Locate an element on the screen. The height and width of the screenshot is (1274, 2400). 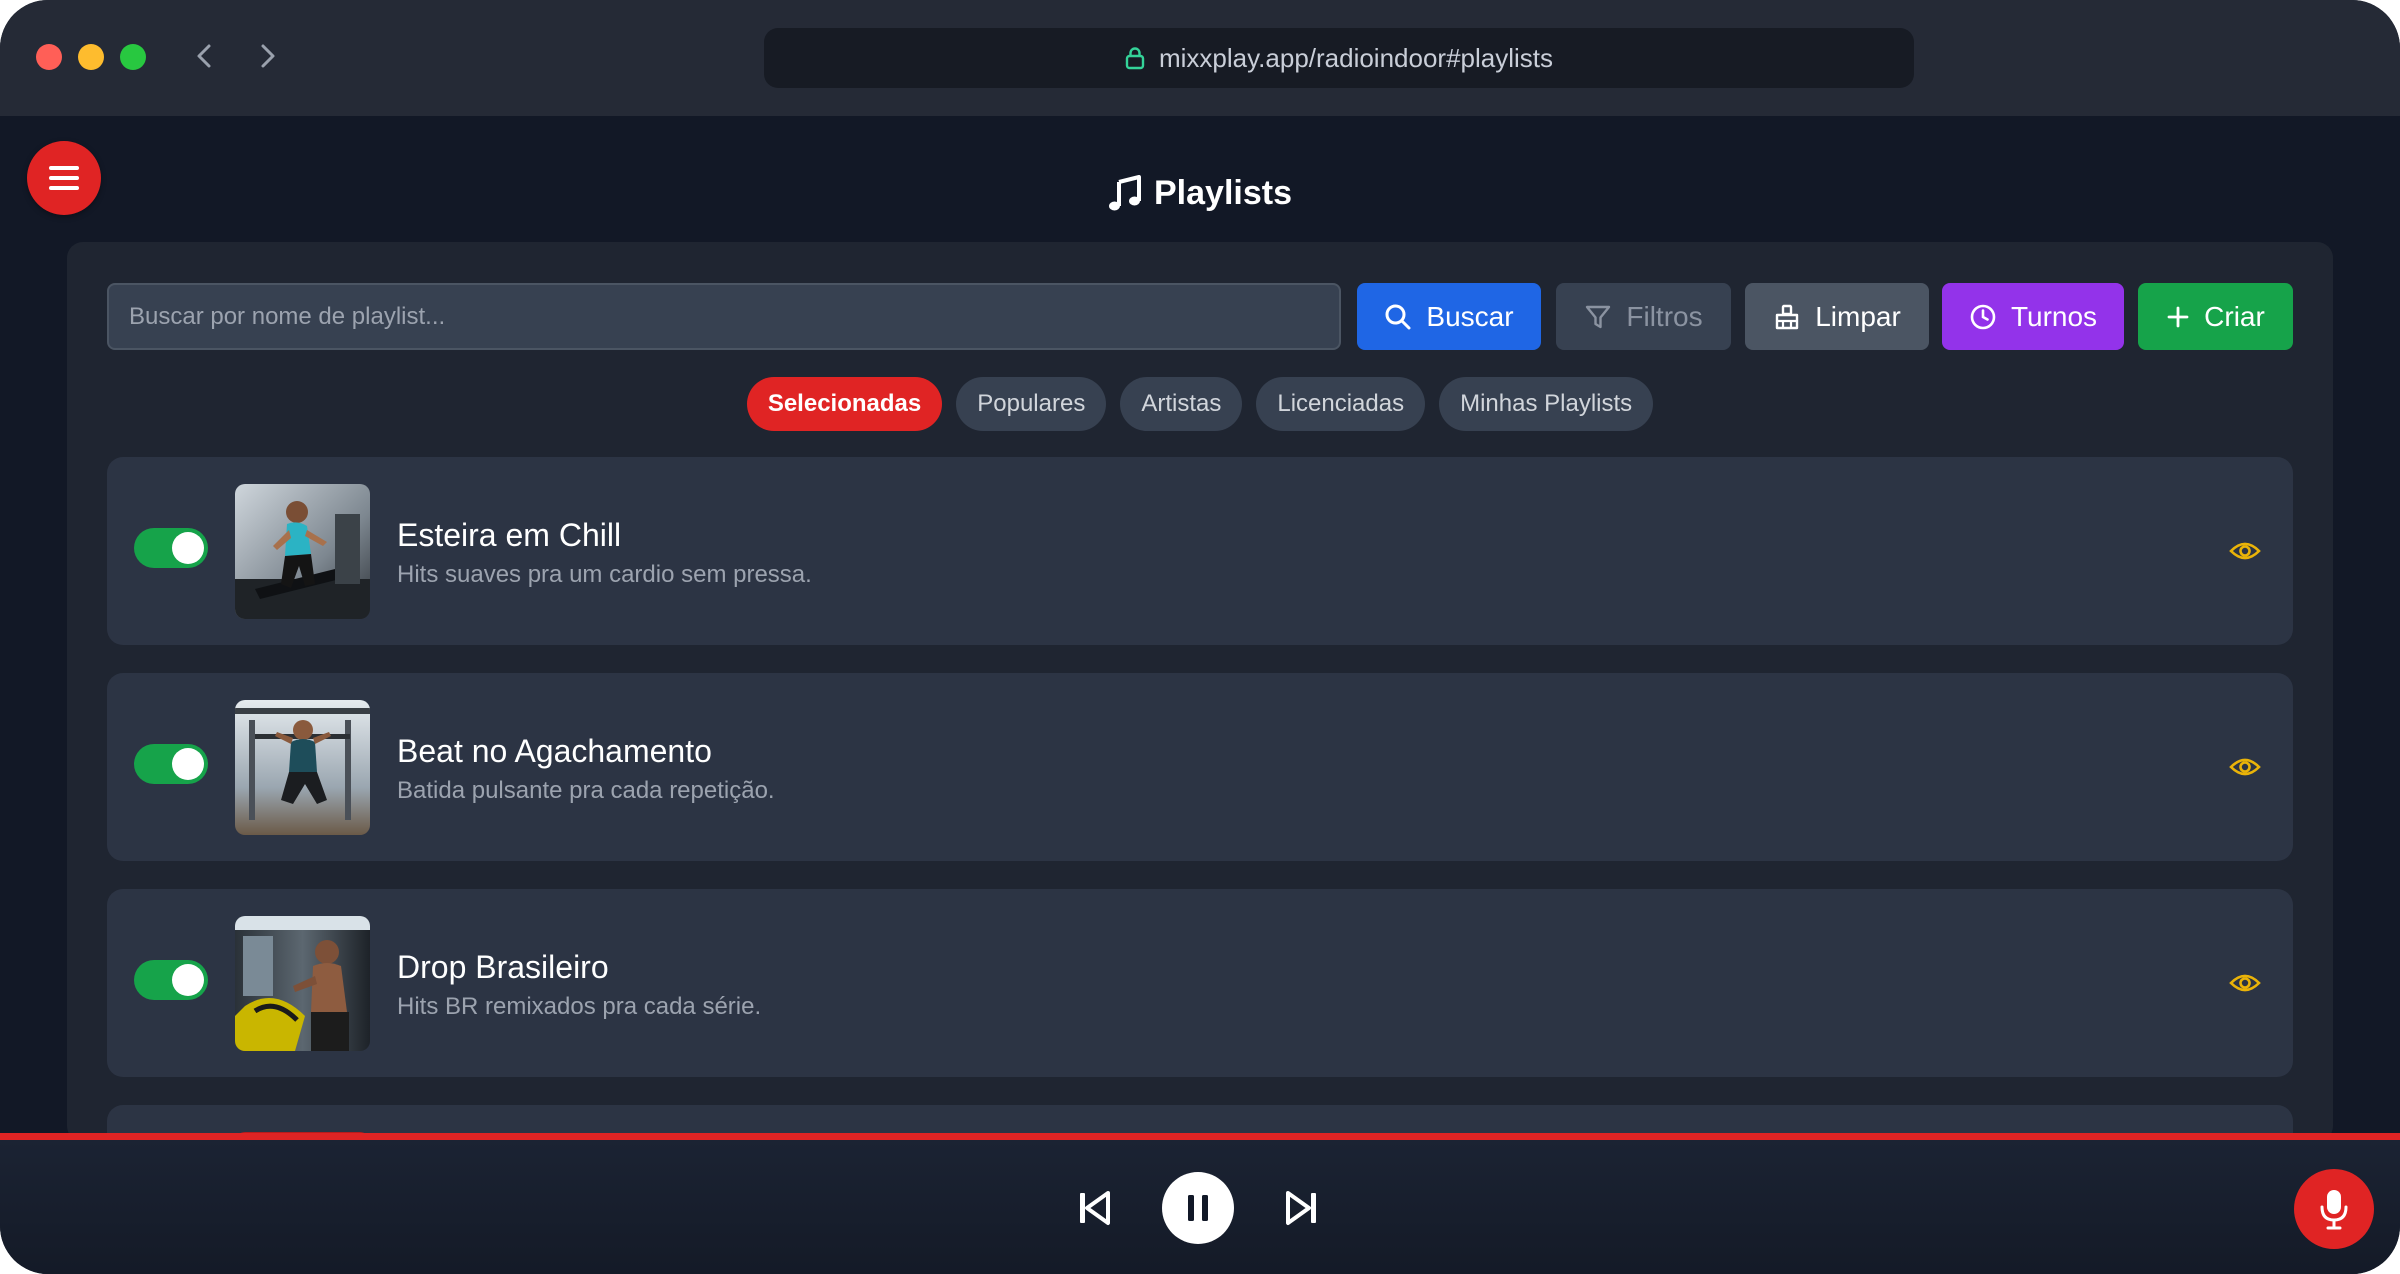
playlist-description: Batida pulsante pra cada repetição. is located at coordinates (586, 790).